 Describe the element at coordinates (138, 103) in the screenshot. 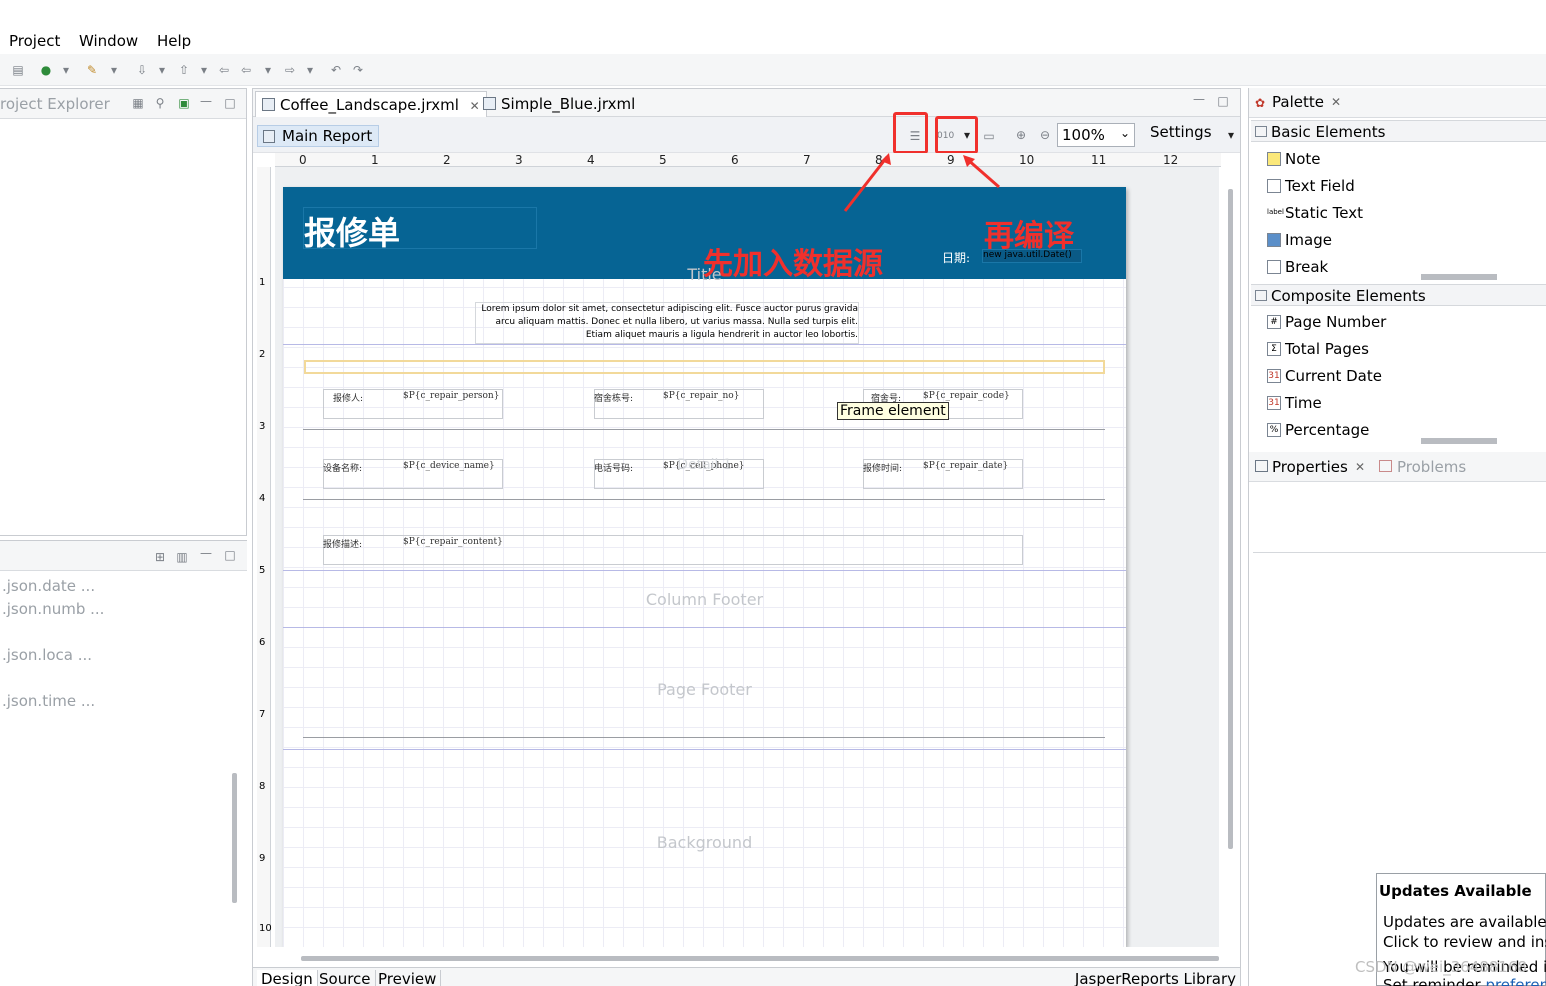

I see `collapse-all-icon: ▦` at that location.